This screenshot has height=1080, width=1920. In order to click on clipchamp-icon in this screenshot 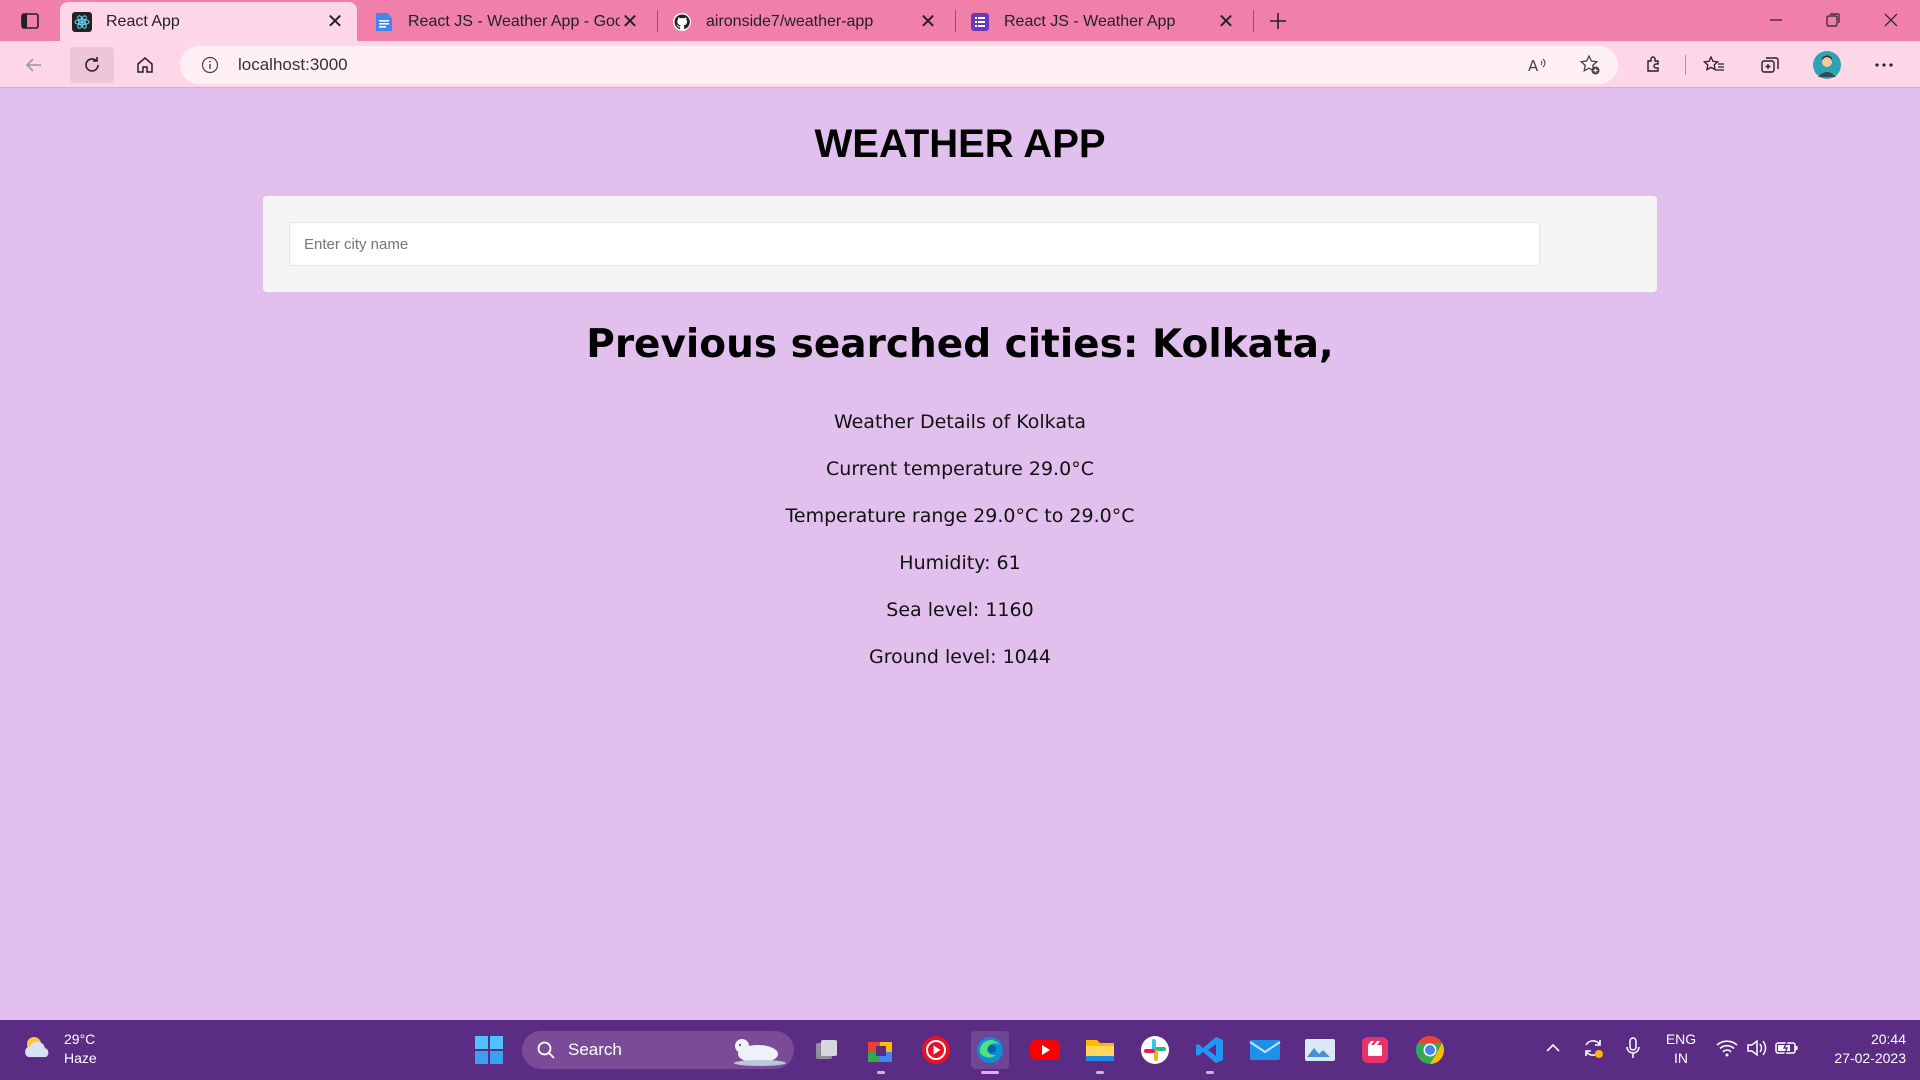, I will do `click(1375, 1050)`.